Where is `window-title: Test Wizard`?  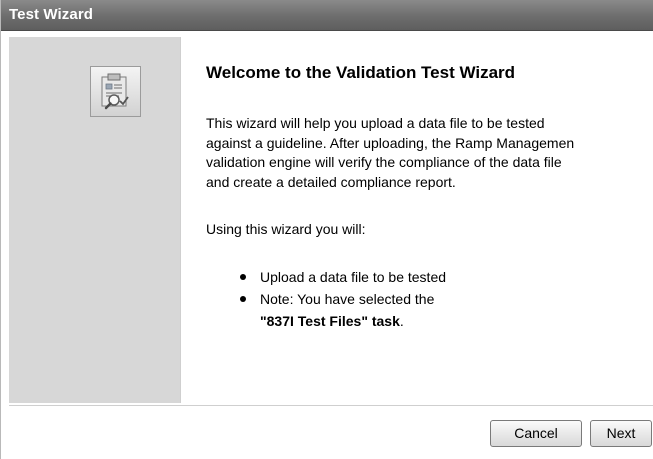
window-title: Test Wizard is located at coordinates (51, 14).